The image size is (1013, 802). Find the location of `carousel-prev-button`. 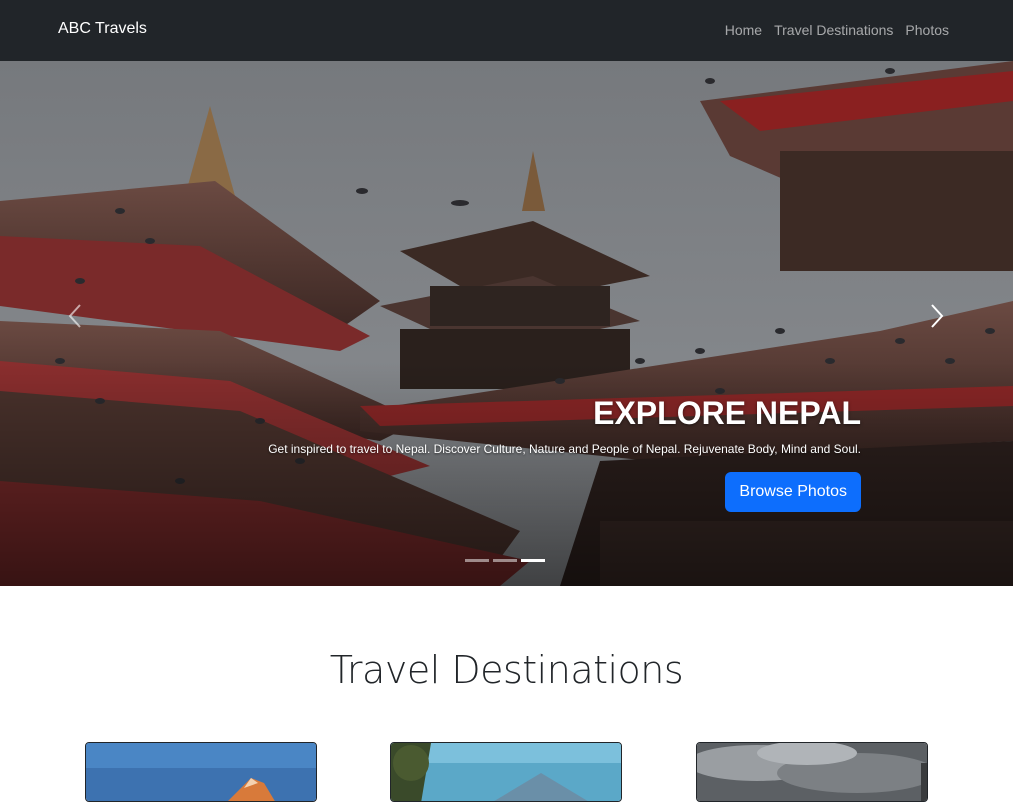

carousel-prev-button is located at coordinates (75, 316).